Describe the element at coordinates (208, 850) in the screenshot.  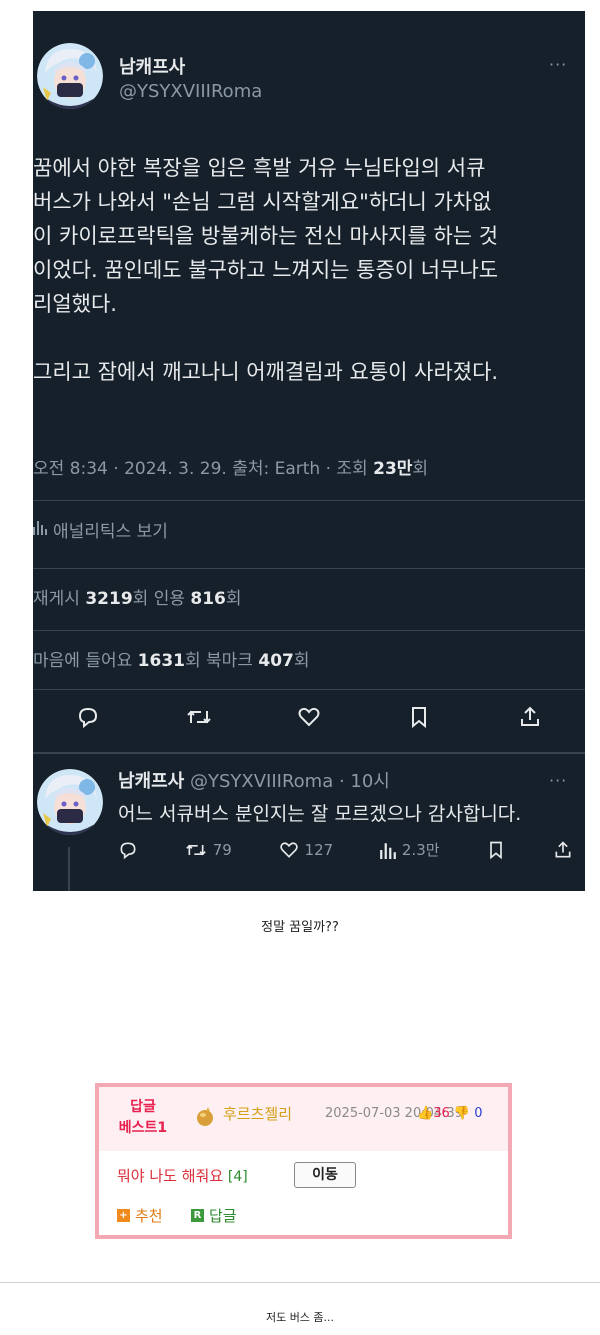
I see `reply-retweet-button: 79` at that location.